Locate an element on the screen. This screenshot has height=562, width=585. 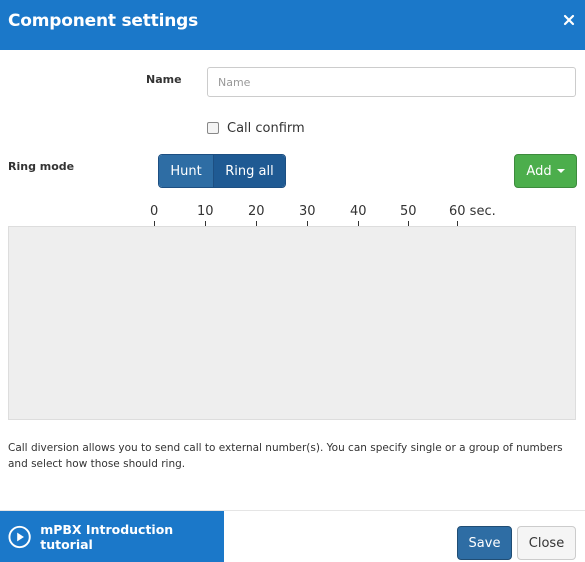
add-dropdown-button: Add is located at coordinates (545, 171).